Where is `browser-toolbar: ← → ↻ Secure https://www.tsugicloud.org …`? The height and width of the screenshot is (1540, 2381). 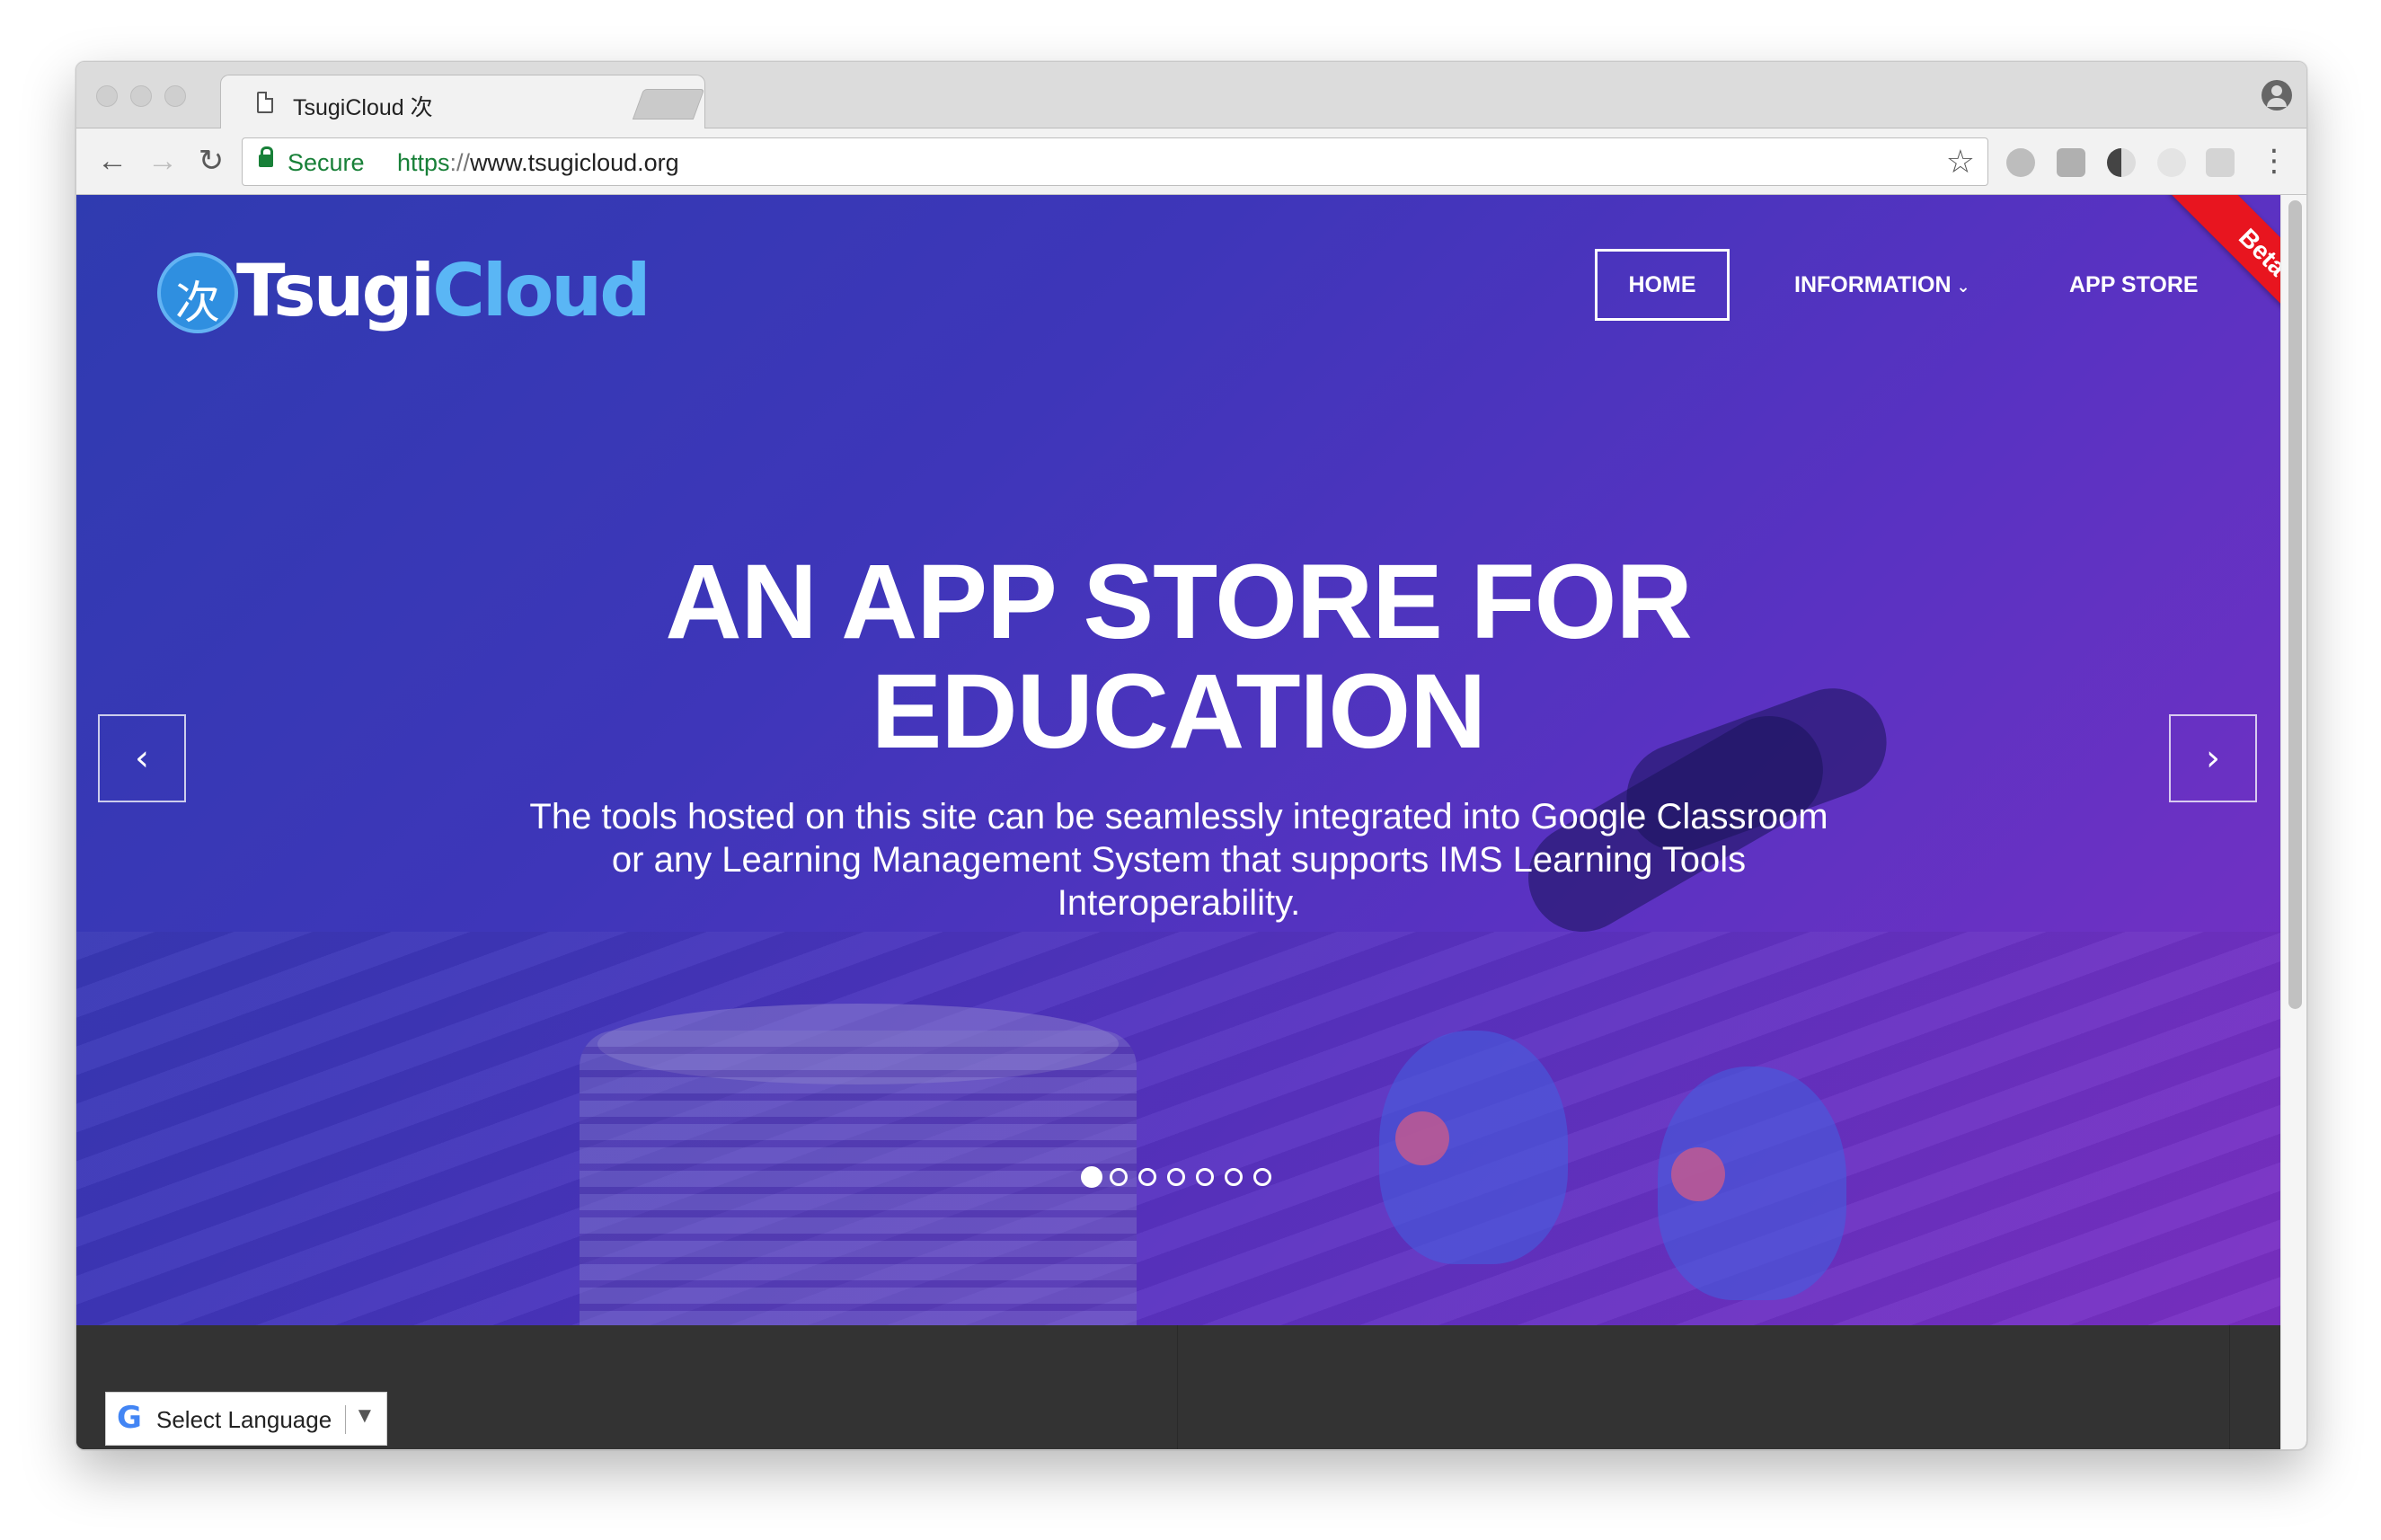
browser-toolbar: ← → ↻ Secure https://www.tsugicloud.org … is located at coordinates (1191, 161).